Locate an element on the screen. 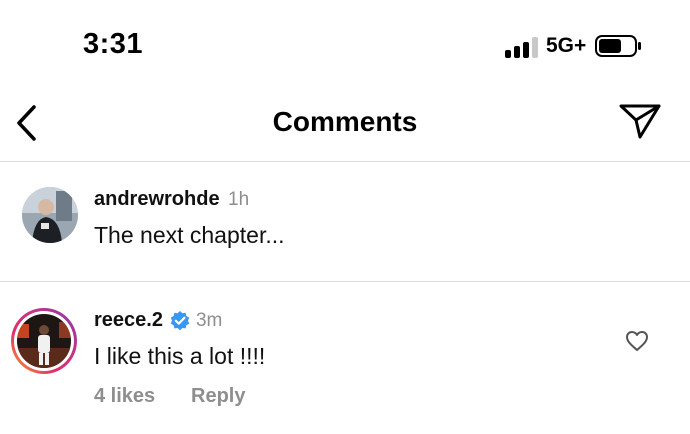 The height and width of the screenshot is (434, 690). page-title: Comments is located at coordinates (345, 121).